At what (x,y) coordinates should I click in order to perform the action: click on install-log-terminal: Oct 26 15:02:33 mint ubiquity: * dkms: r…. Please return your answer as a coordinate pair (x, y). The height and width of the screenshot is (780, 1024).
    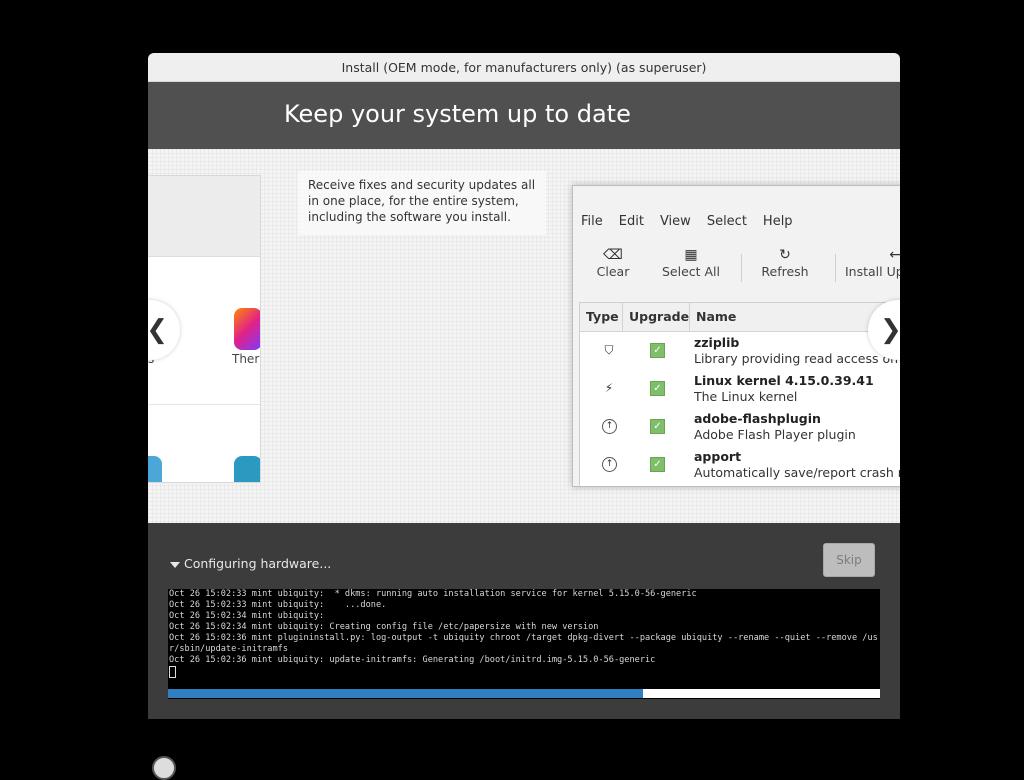
    Looking at the image, I should click on (524, 644).